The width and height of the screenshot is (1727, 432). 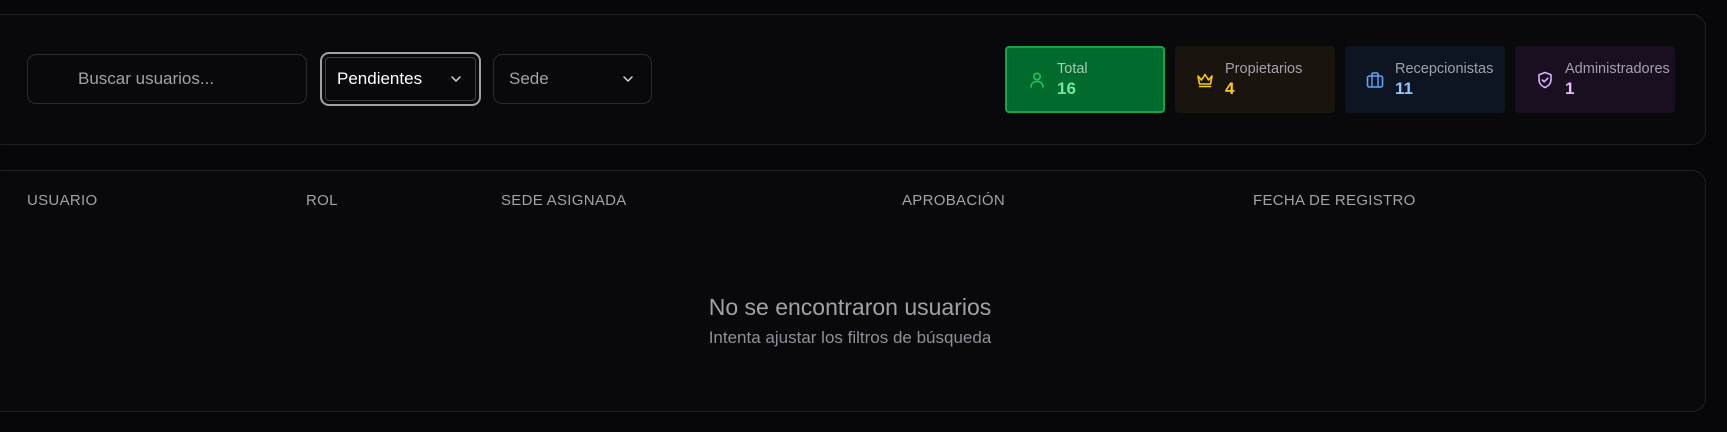 What do you see at coordinates (572, 79) in the screenshot?
I see `branch-filter-select: Sede` at bounding box center [572, 79].